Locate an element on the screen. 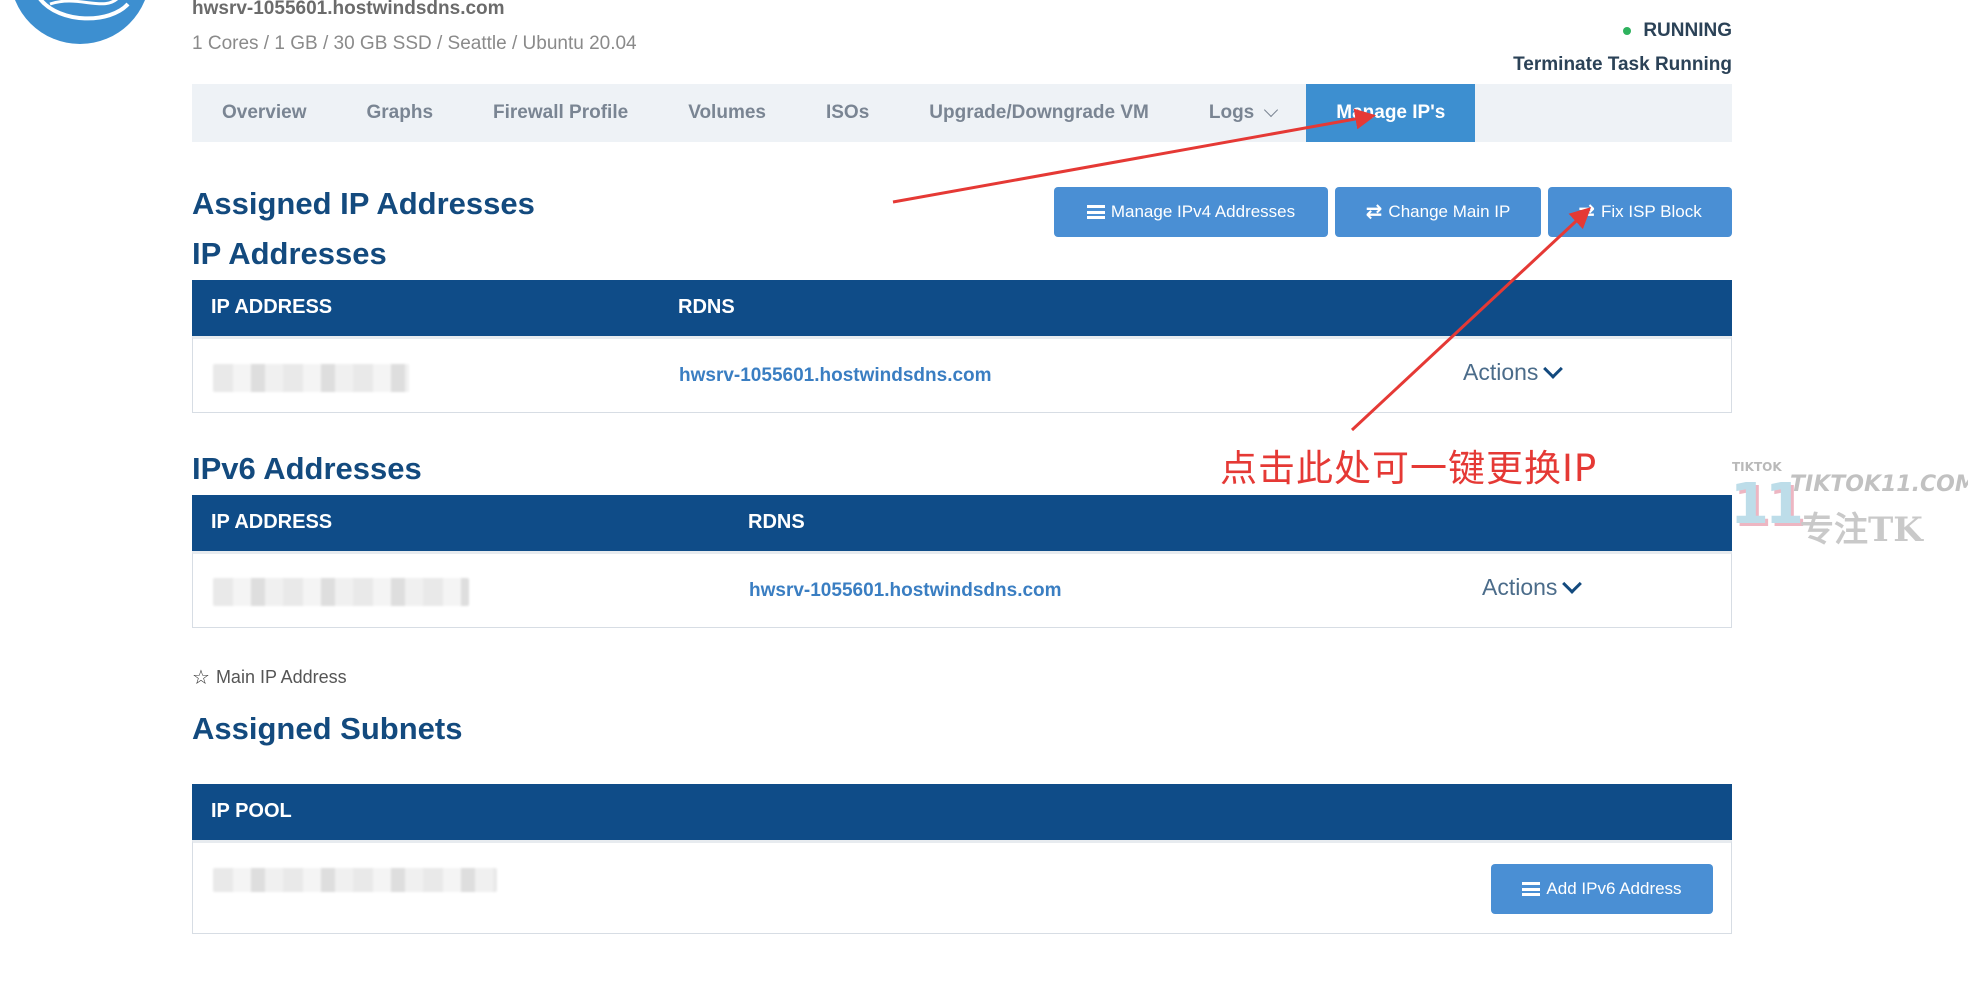  tab-logs: Logs is located at coordinates (1242, 113).